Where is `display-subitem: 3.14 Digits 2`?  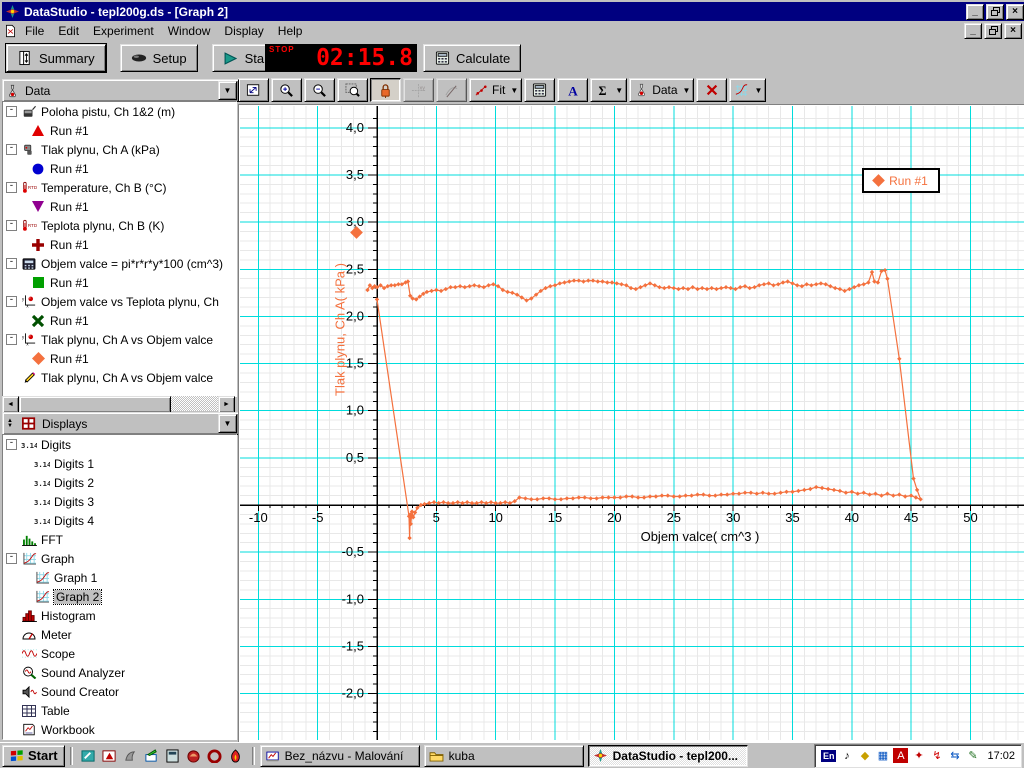 display-subitem: 3.14 Digits 2 is located at coordinates (119, 482).